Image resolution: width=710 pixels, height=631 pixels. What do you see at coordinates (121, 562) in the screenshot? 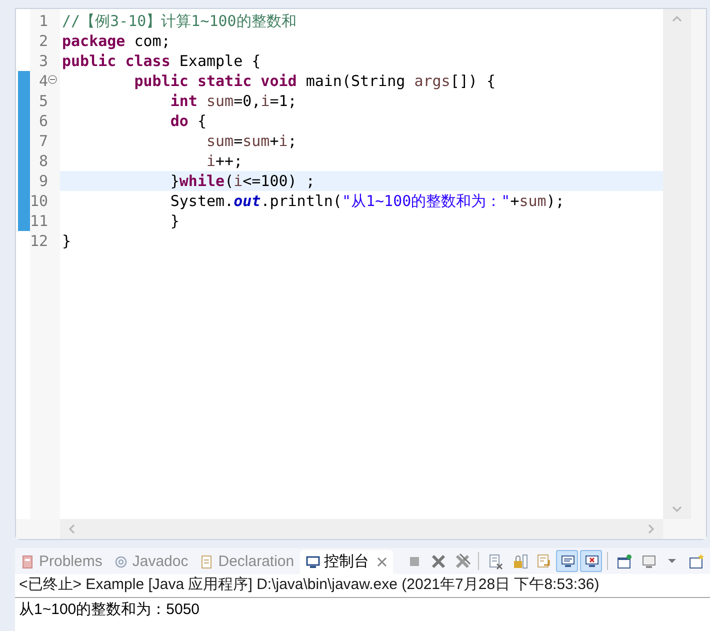
I see `ring-icon` at bounding box center [121, 562].